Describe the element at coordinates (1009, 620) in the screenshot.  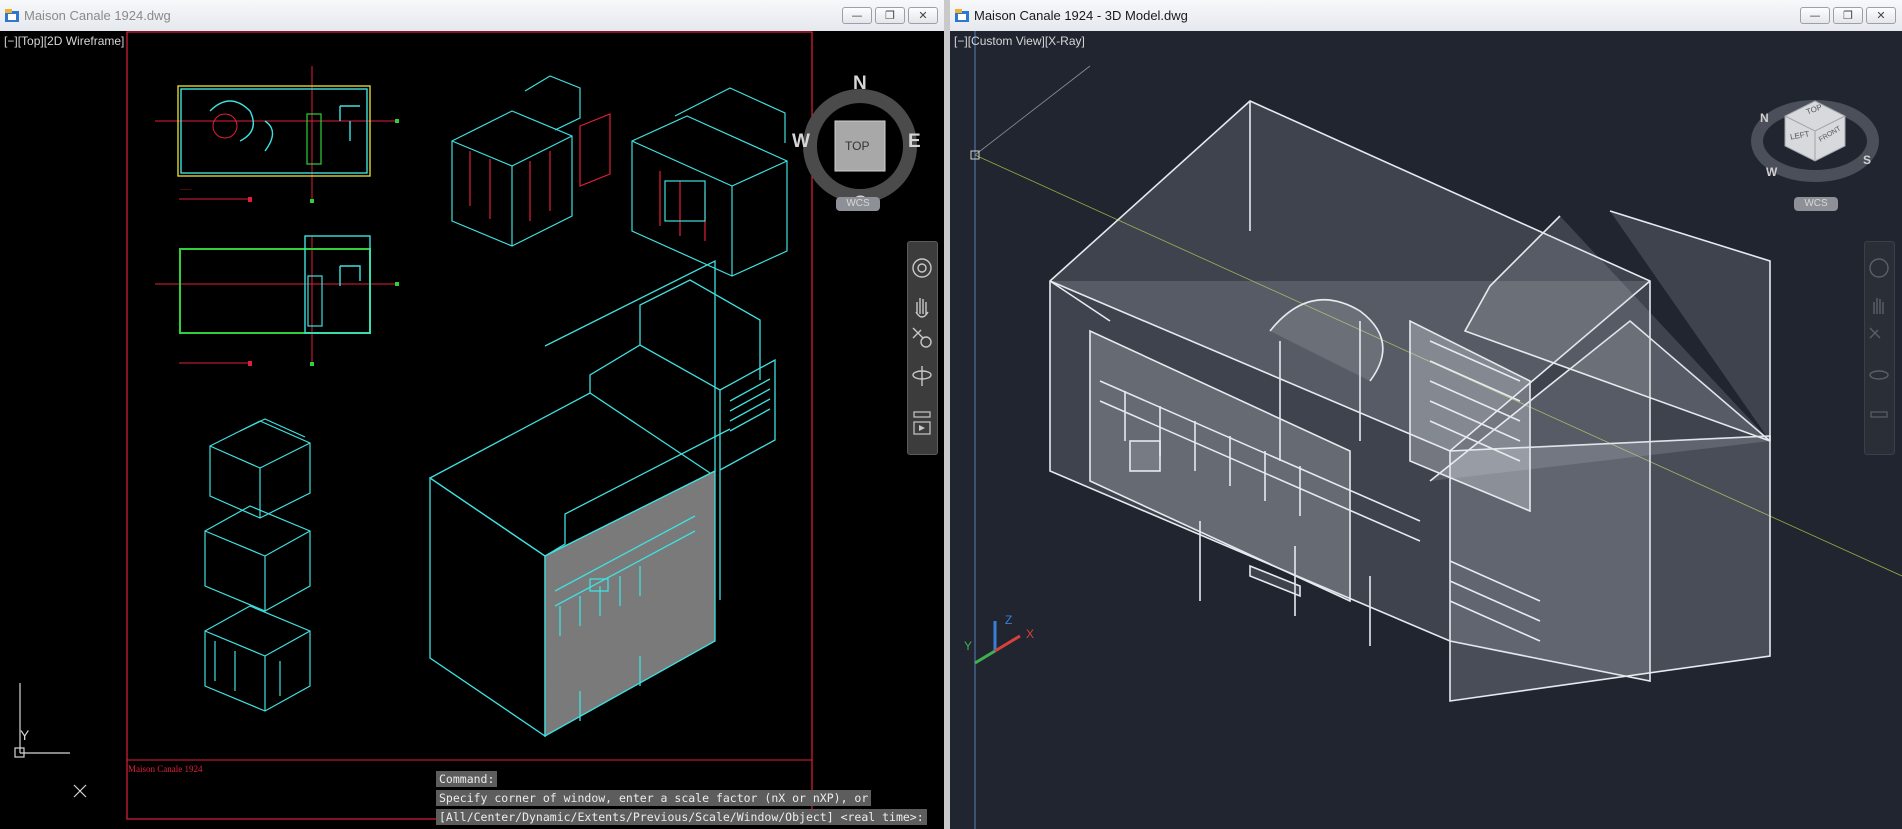
I see `ucs-z-label: Z` at that location.